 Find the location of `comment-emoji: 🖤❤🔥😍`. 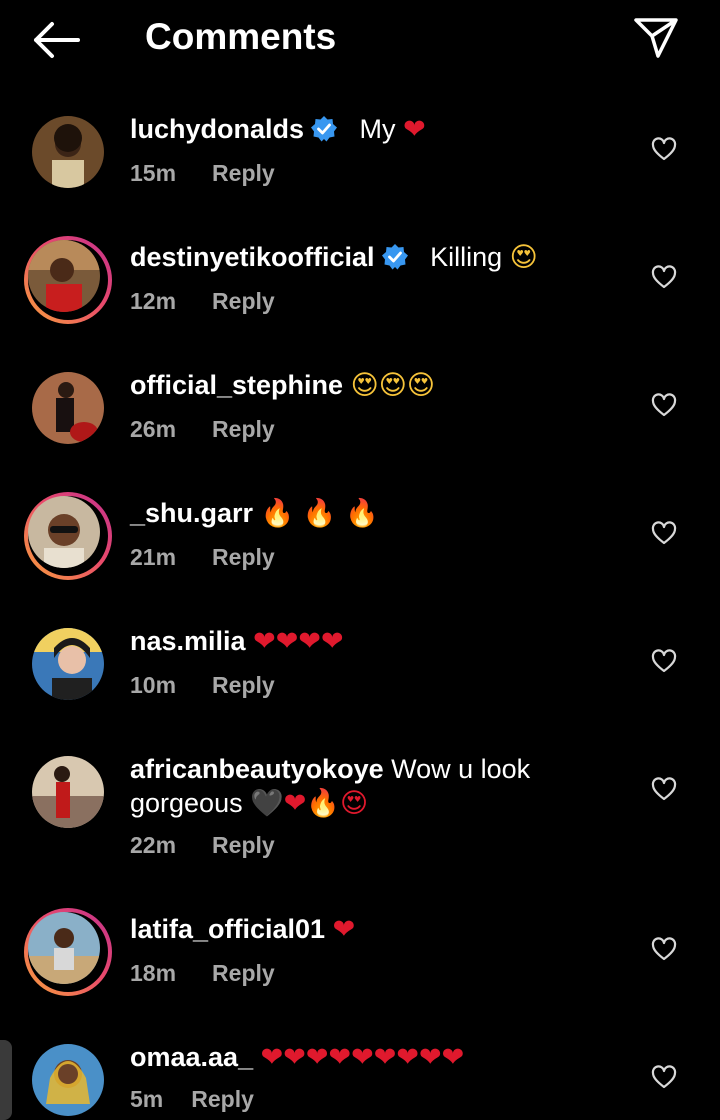

comment-emoji: 🖤❤🔥😍 is located at coordinates (309, 803).